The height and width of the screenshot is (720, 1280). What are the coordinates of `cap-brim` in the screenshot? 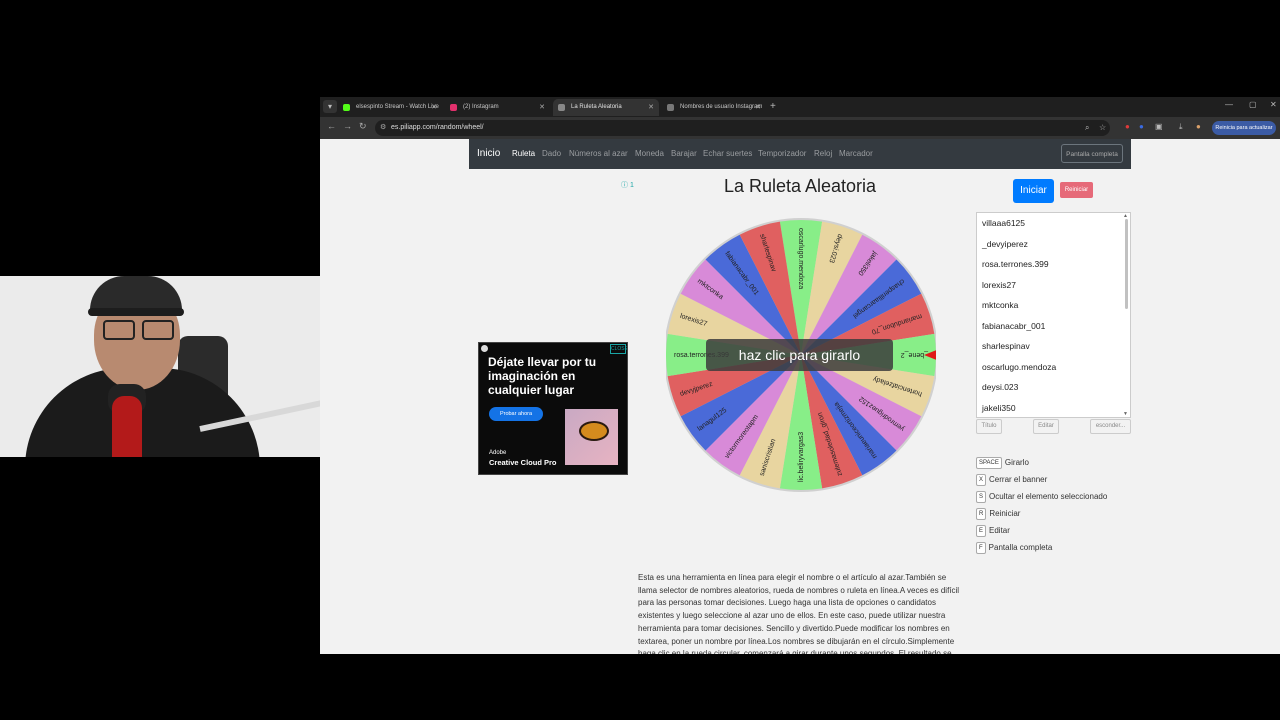 It's located at (136, 312).